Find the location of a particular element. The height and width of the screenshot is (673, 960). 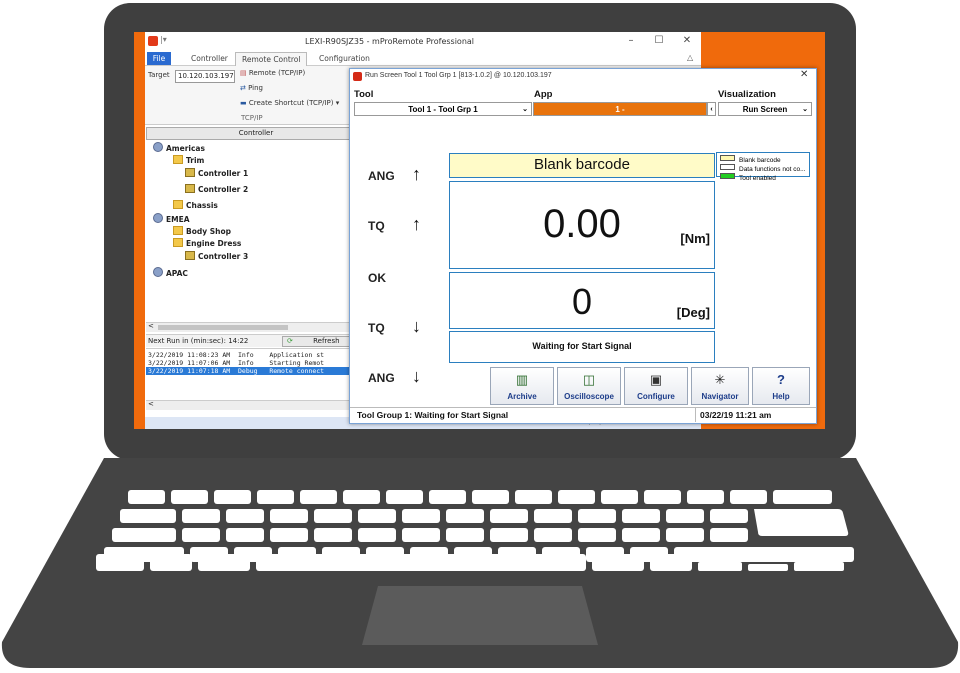

app-prev-button: ‹ is located at coordinates (711, 109).